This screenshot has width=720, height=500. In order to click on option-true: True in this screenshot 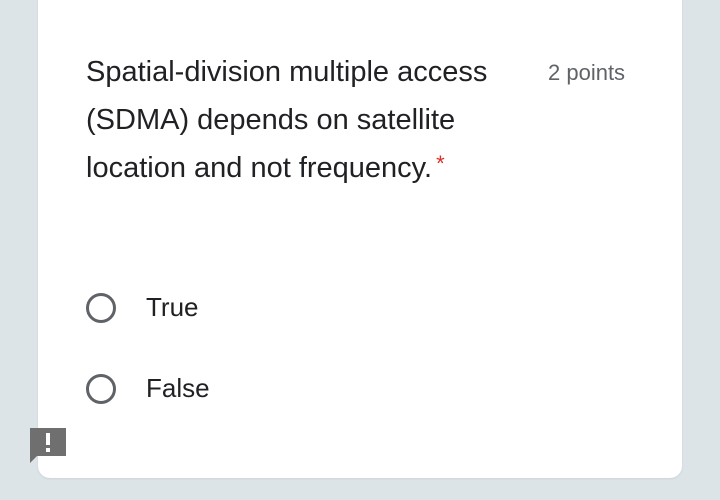, I will do `click(142, 307)`.